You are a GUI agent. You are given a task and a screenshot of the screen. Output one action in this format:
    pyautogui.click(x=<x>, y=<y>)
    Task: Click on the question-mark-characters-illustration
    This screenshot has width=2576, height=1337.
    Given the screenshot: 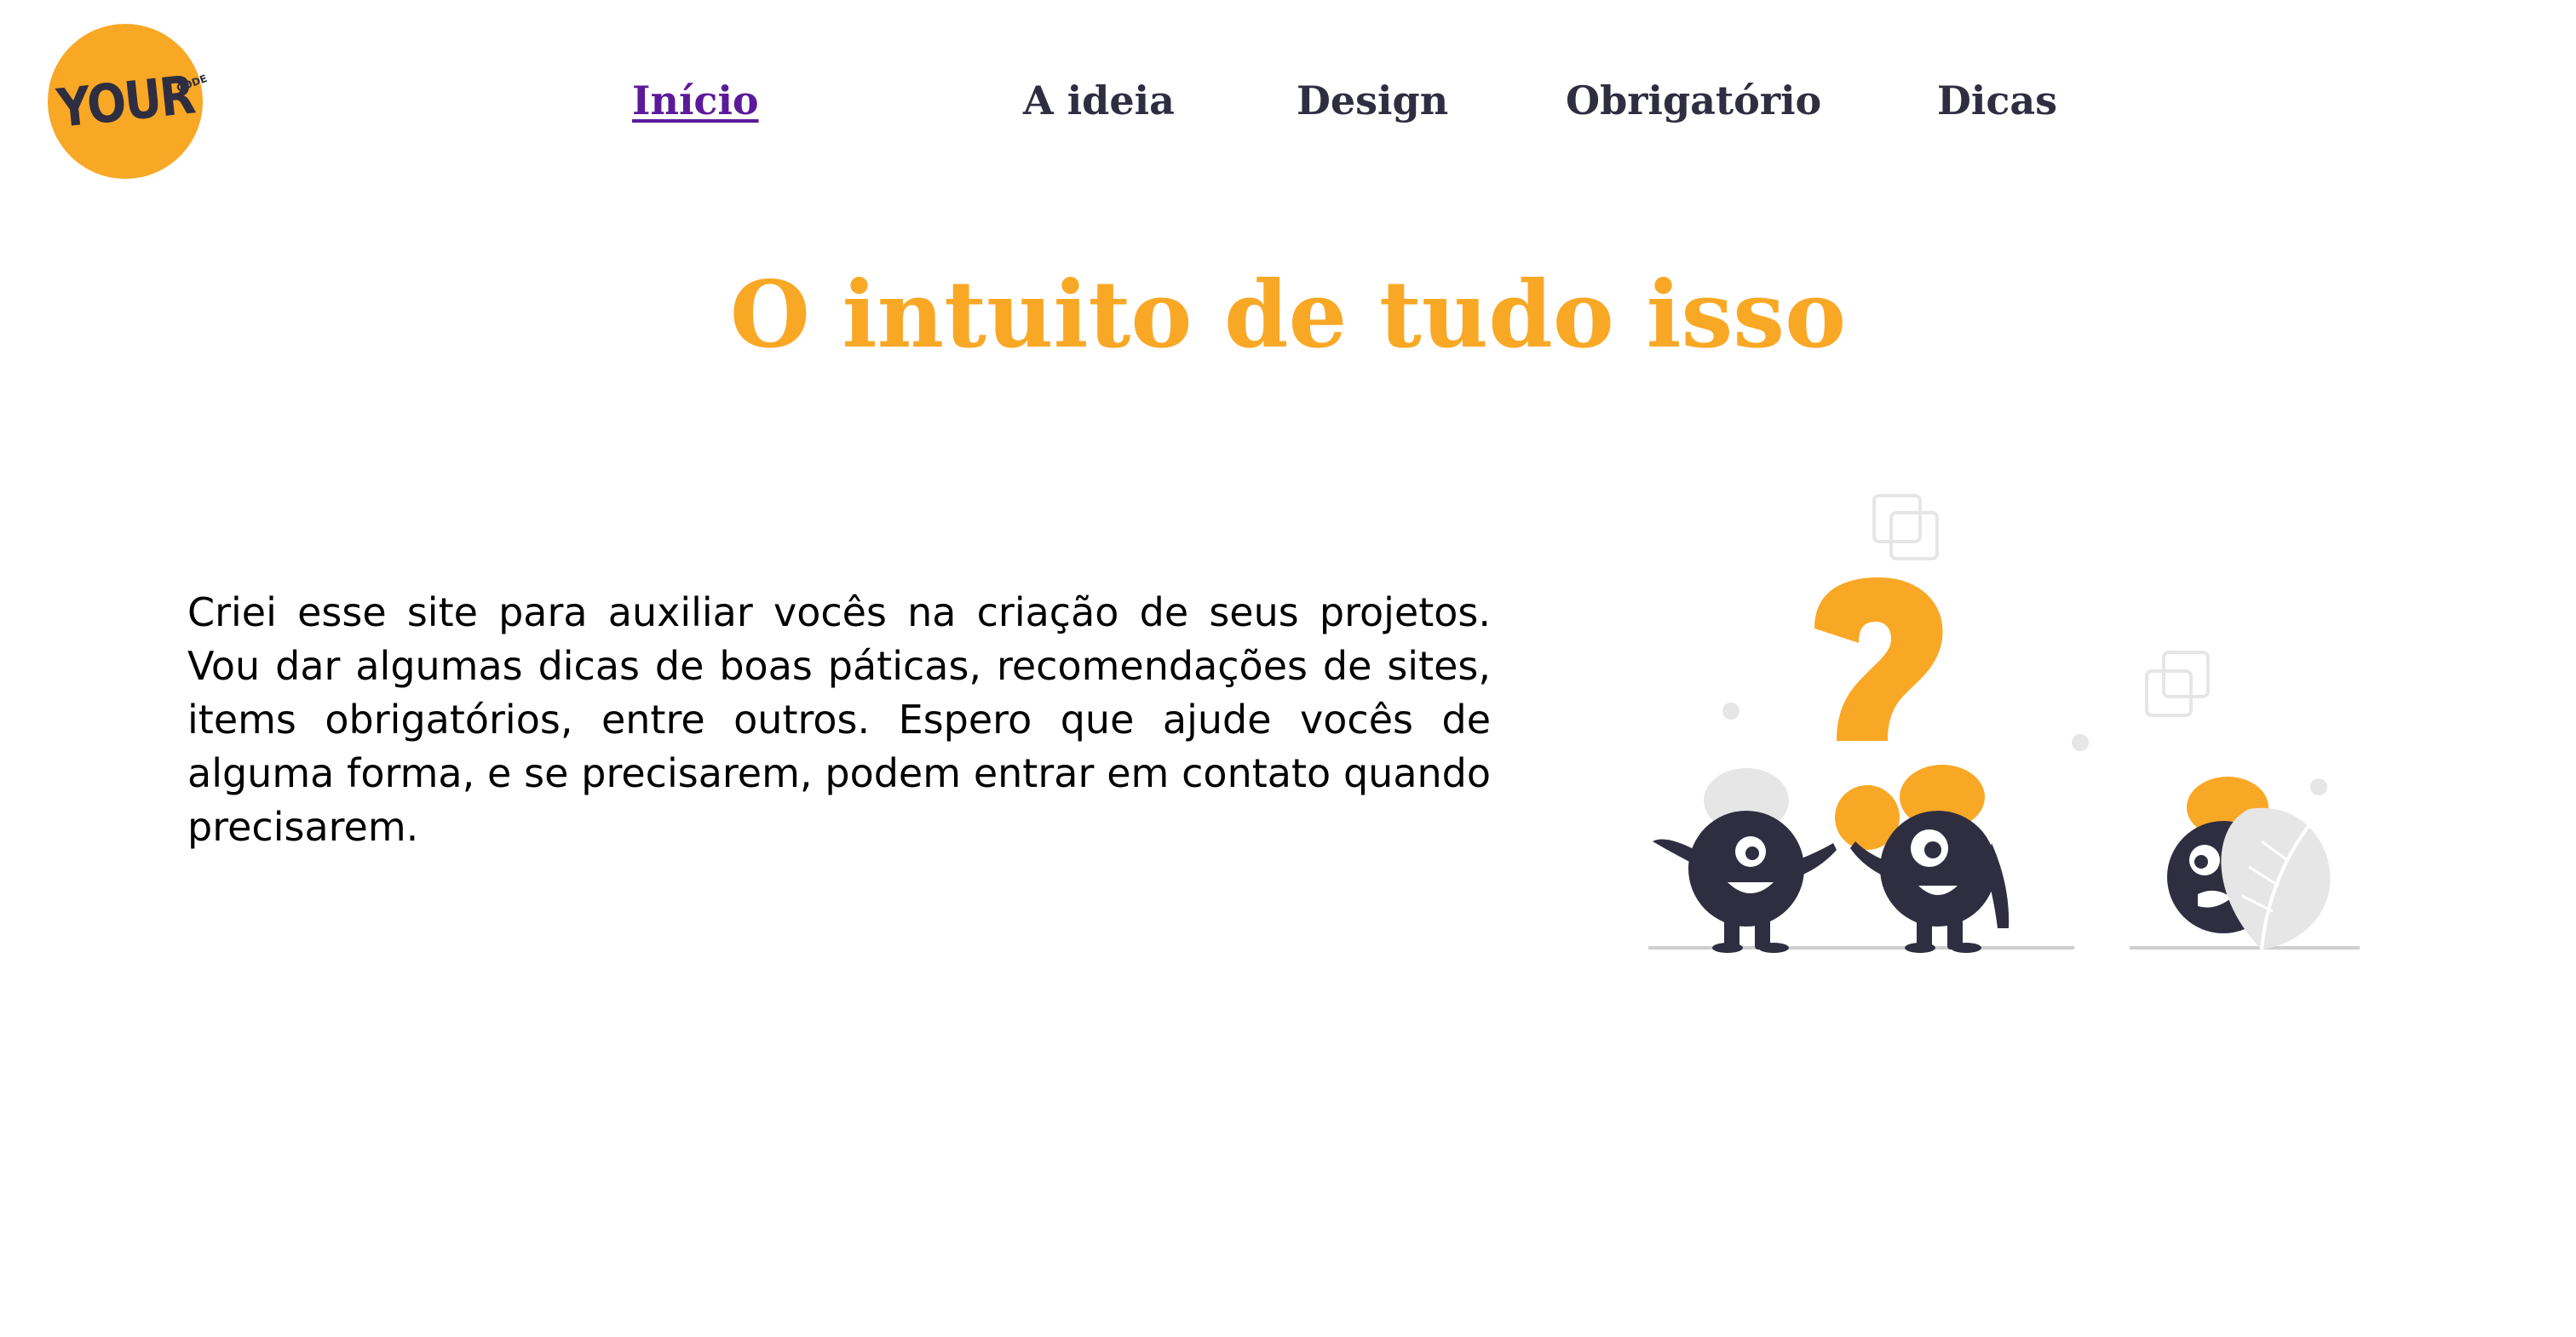 What is the action you would take?
    pyautogui.click(x=2004, y=723)
    